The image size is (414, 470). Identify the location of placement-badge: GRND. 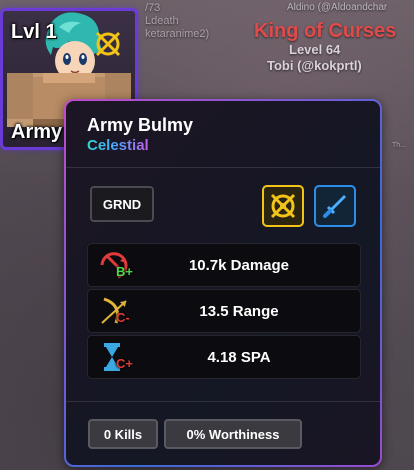
(122, 204).